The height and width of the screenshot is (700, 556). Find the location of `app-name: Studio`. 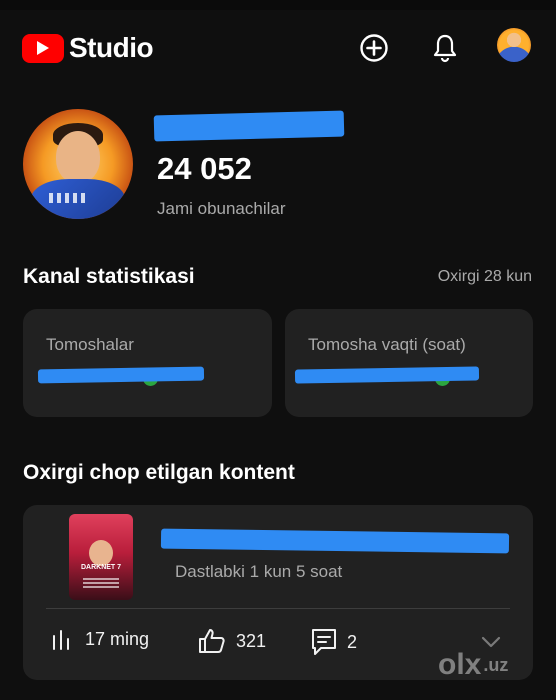

app-name: Studio is located at coordinates (111, 47).